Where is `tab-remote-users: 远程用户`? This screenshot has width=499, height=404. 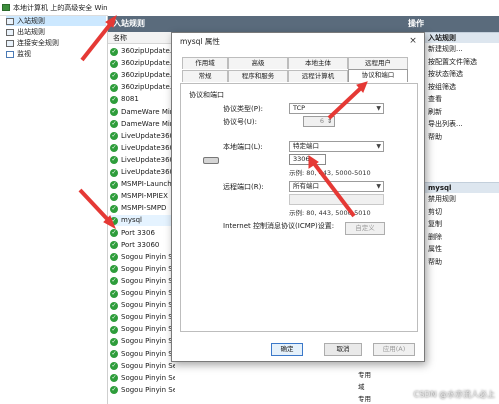
tab-remote-users: 远程用户 is located at coordinates (378, 63).